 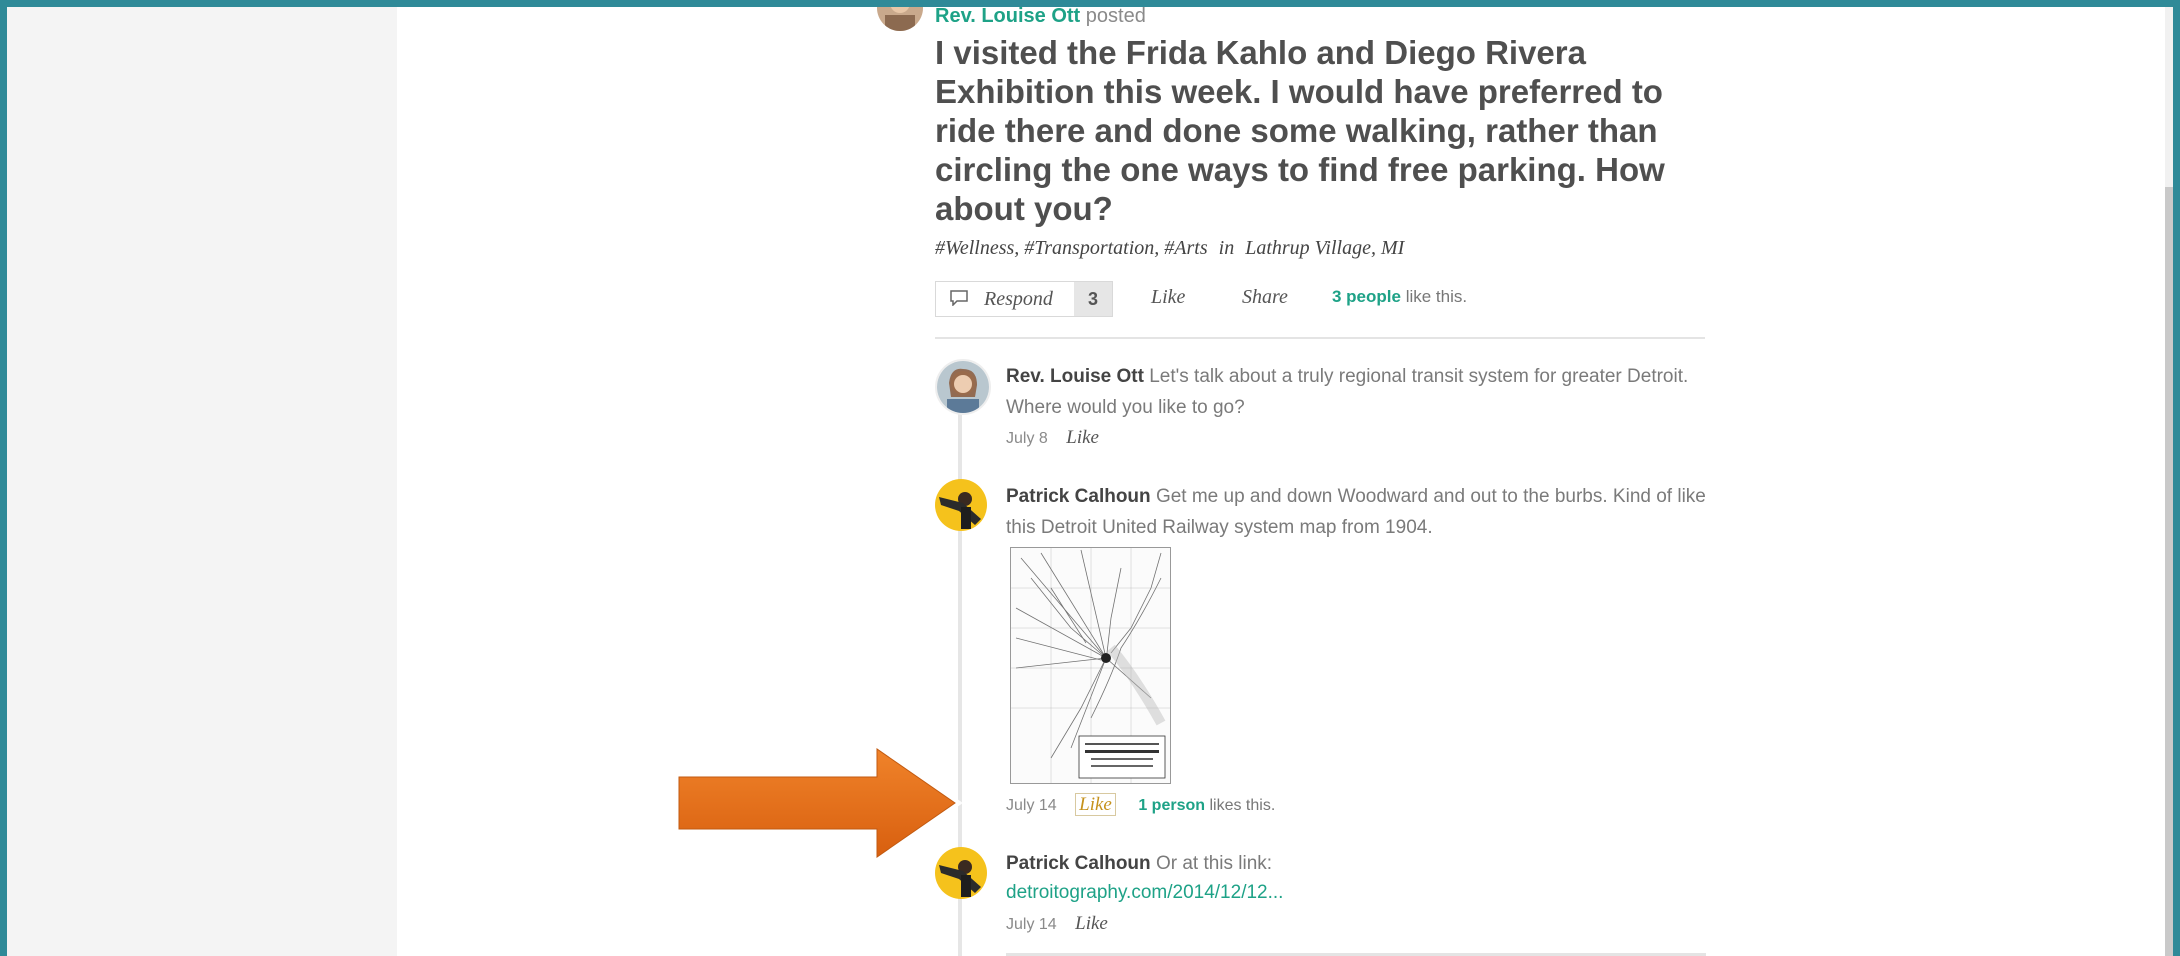 I want to click on speech-bubble-icon, so click(x=959, y=298).